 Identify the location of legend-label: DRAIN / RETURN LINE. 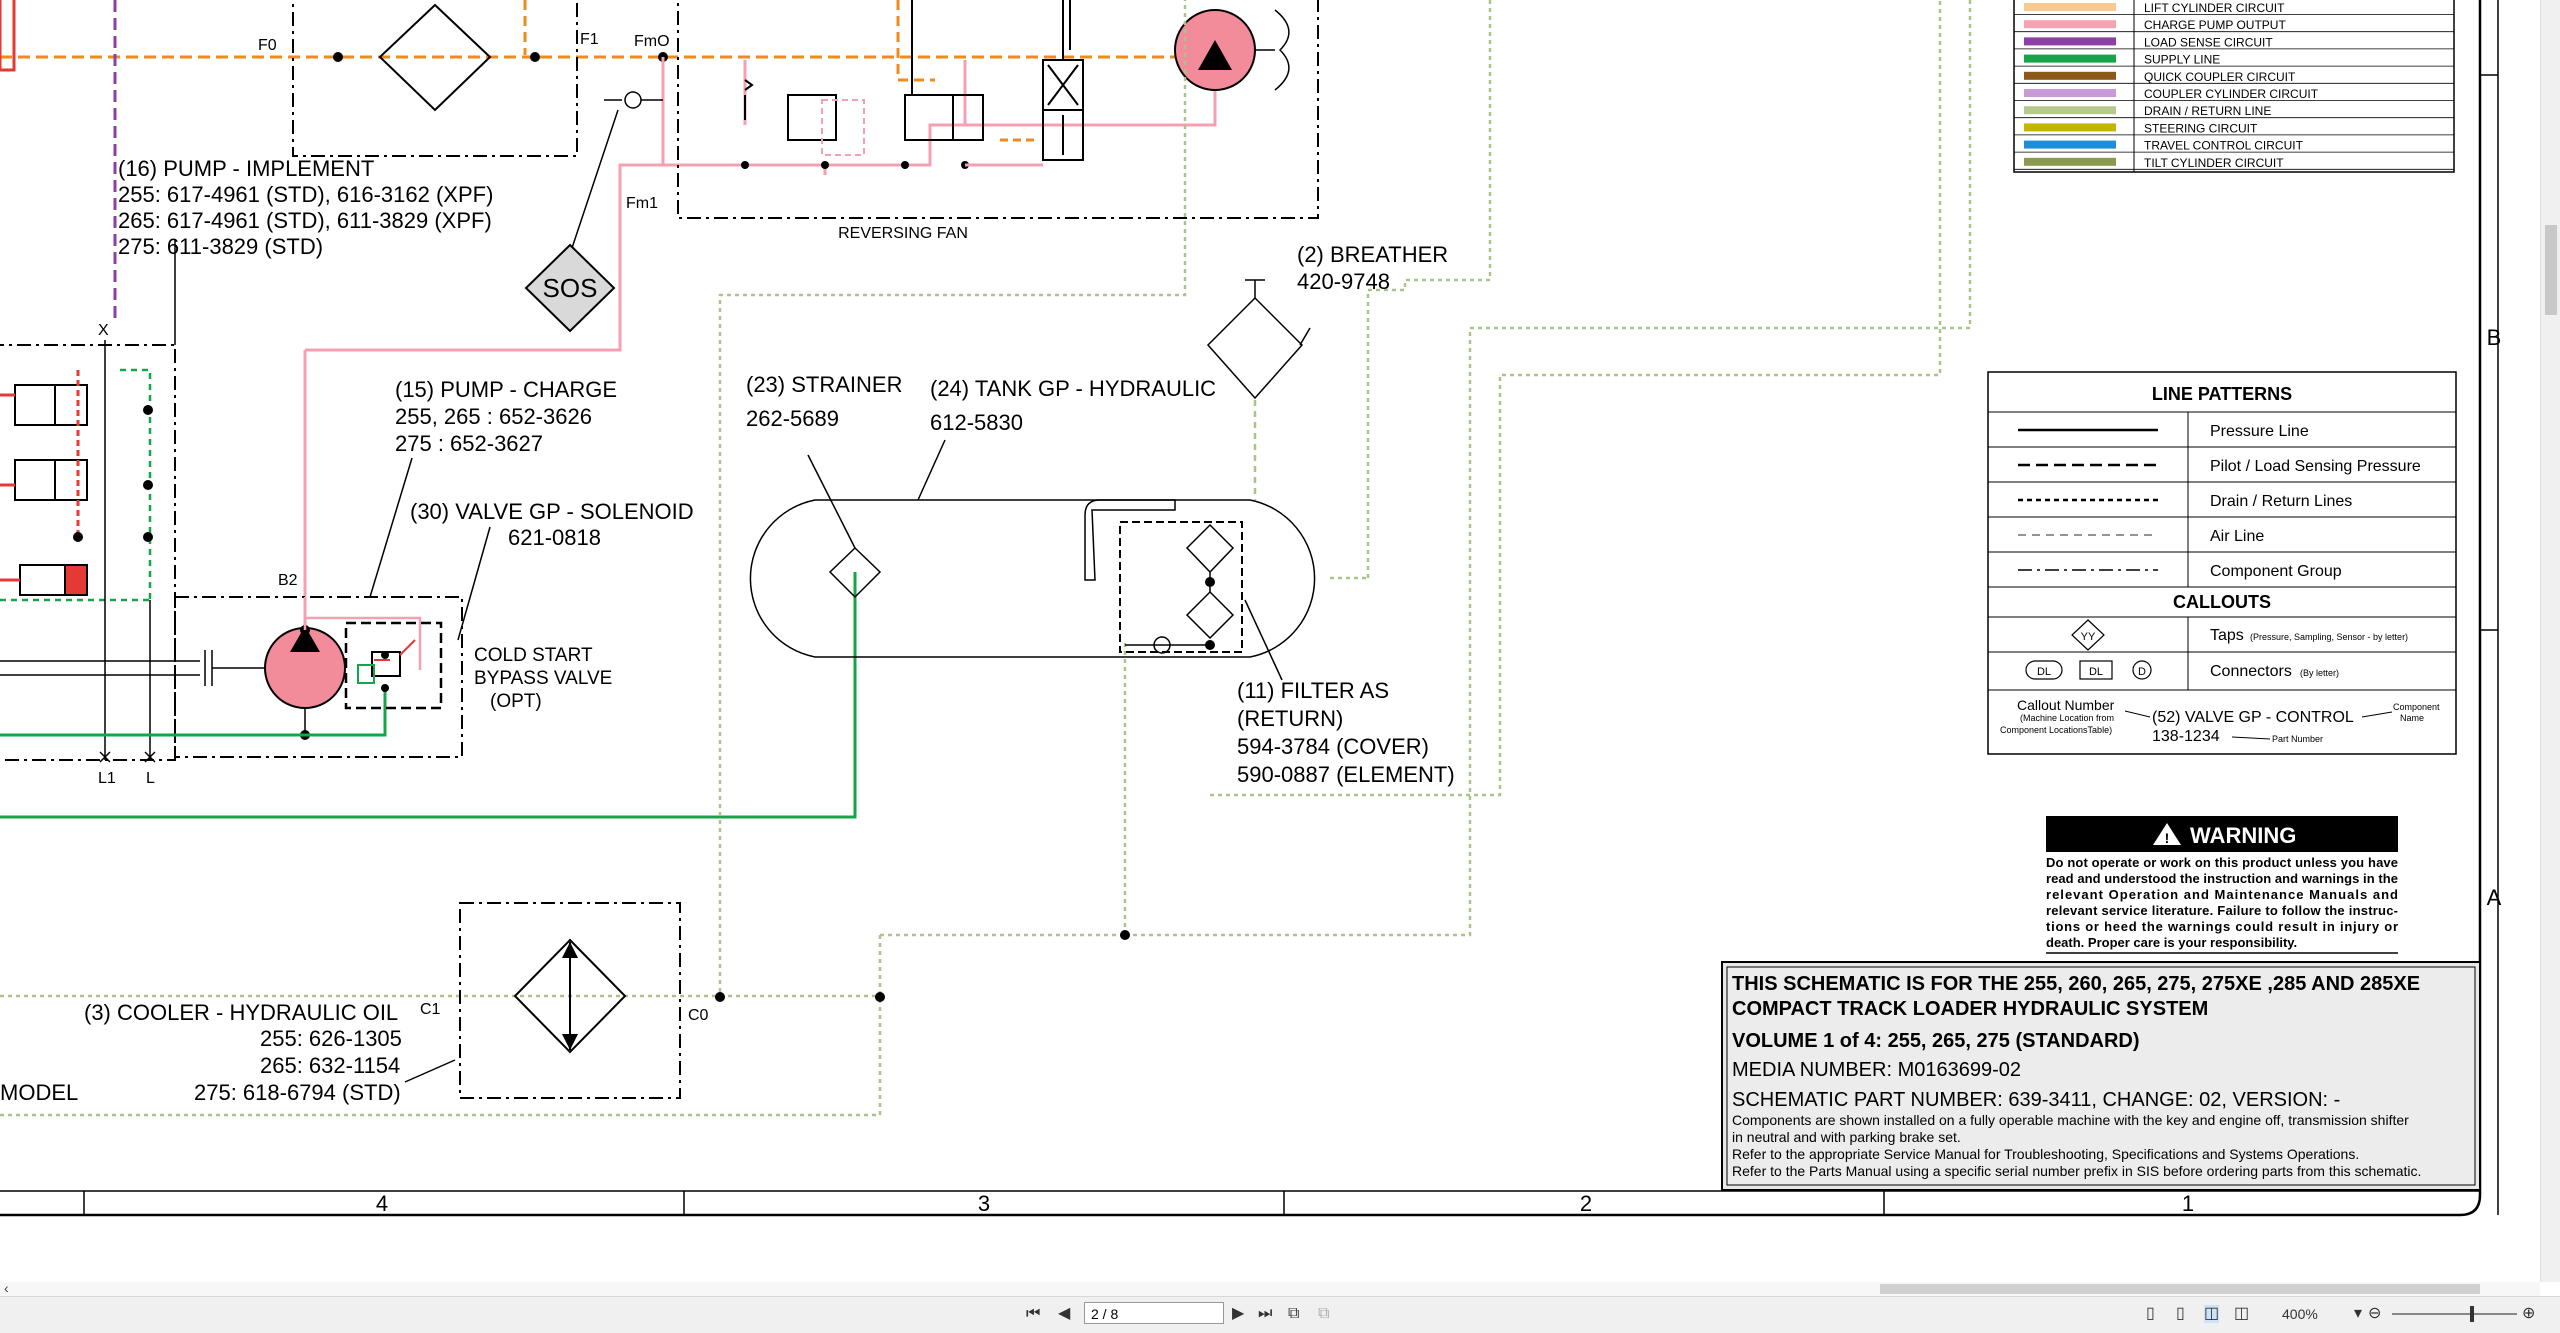
(2207, 111).